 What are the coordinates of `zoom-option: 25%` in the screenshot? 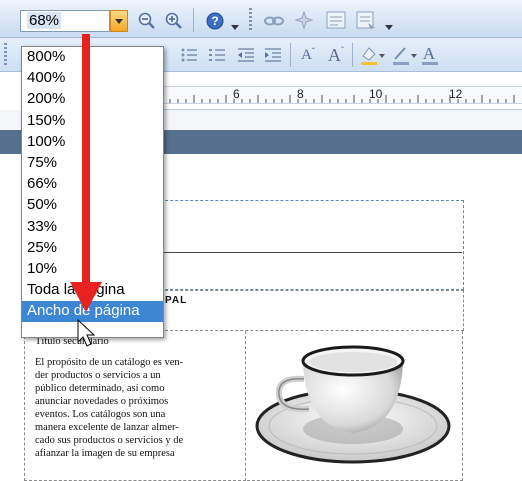 It's located at (92, 248).